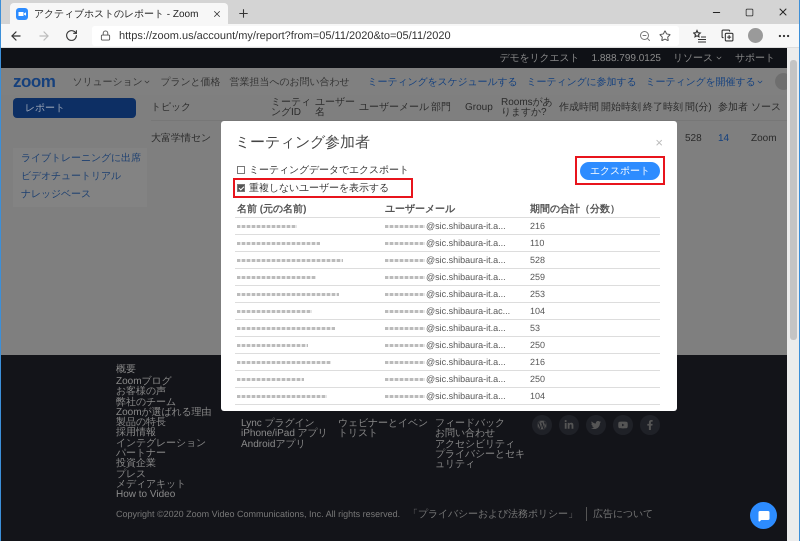 The width and height of the screenshot is (800, 541). I want to click on twitter-icon, so click(596, 425).